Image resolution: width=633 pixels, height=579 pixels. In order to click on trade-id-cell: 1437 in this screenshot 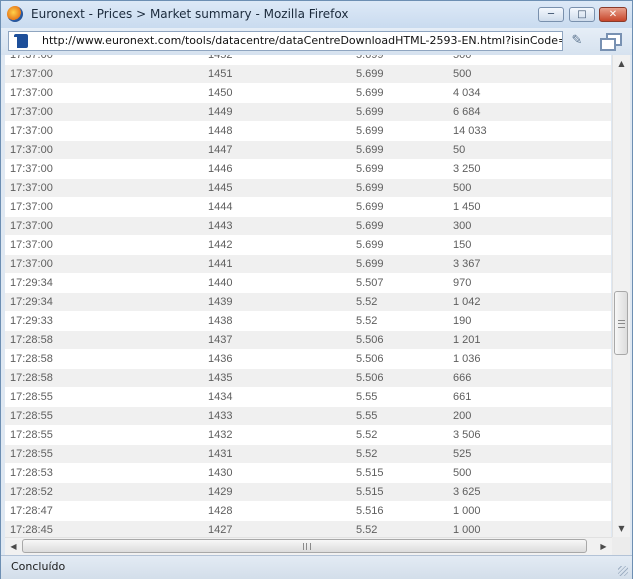, I will do `click(277, 340)`.